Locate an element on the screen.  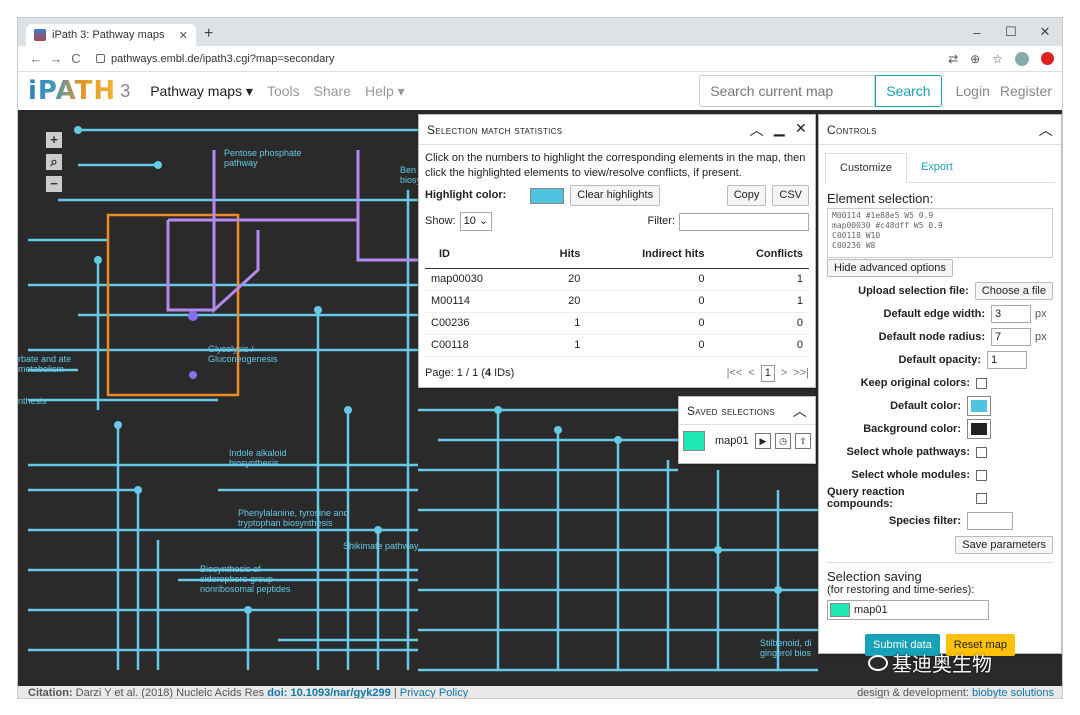
menu-pathway-maps: Pathway maps ▾ is located at coordinates (201, 91).